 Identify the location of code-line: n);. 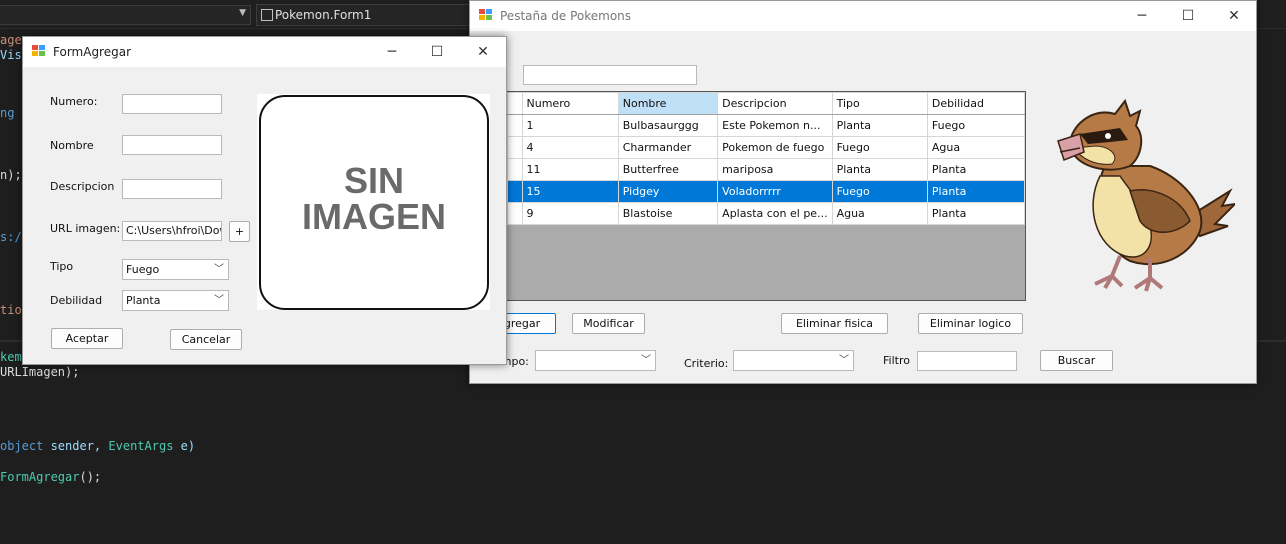
(11, 175).